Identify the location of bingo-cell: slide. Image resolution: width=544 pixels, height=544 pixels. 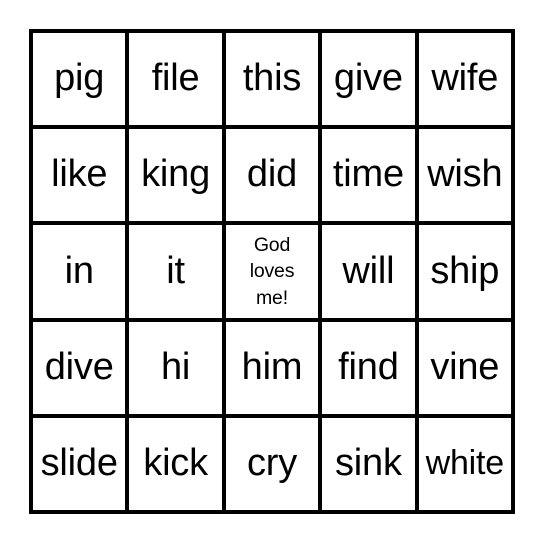
(79, 463).